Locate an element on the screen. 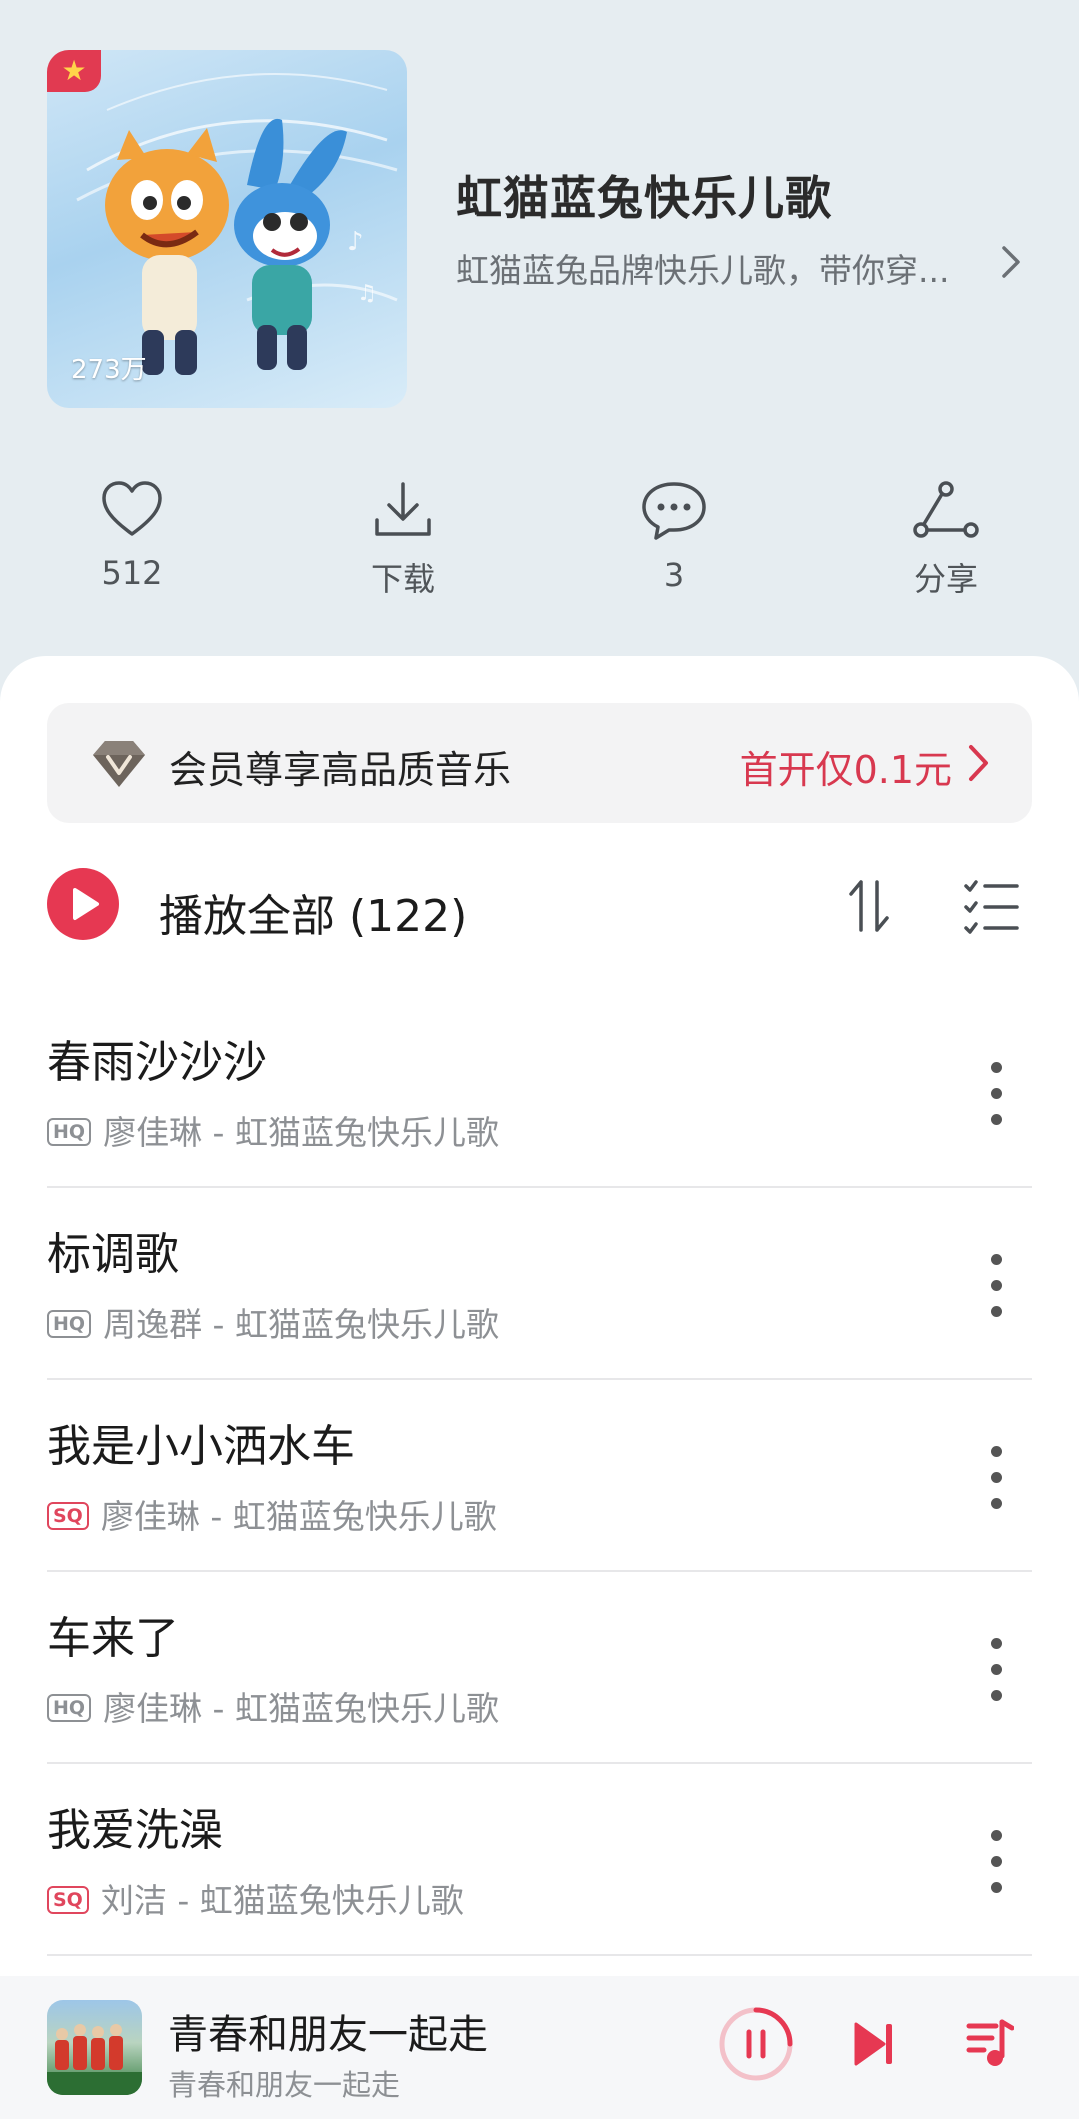  vip-offer: 首开仅0.1元 is located at coordinates (845, 770).